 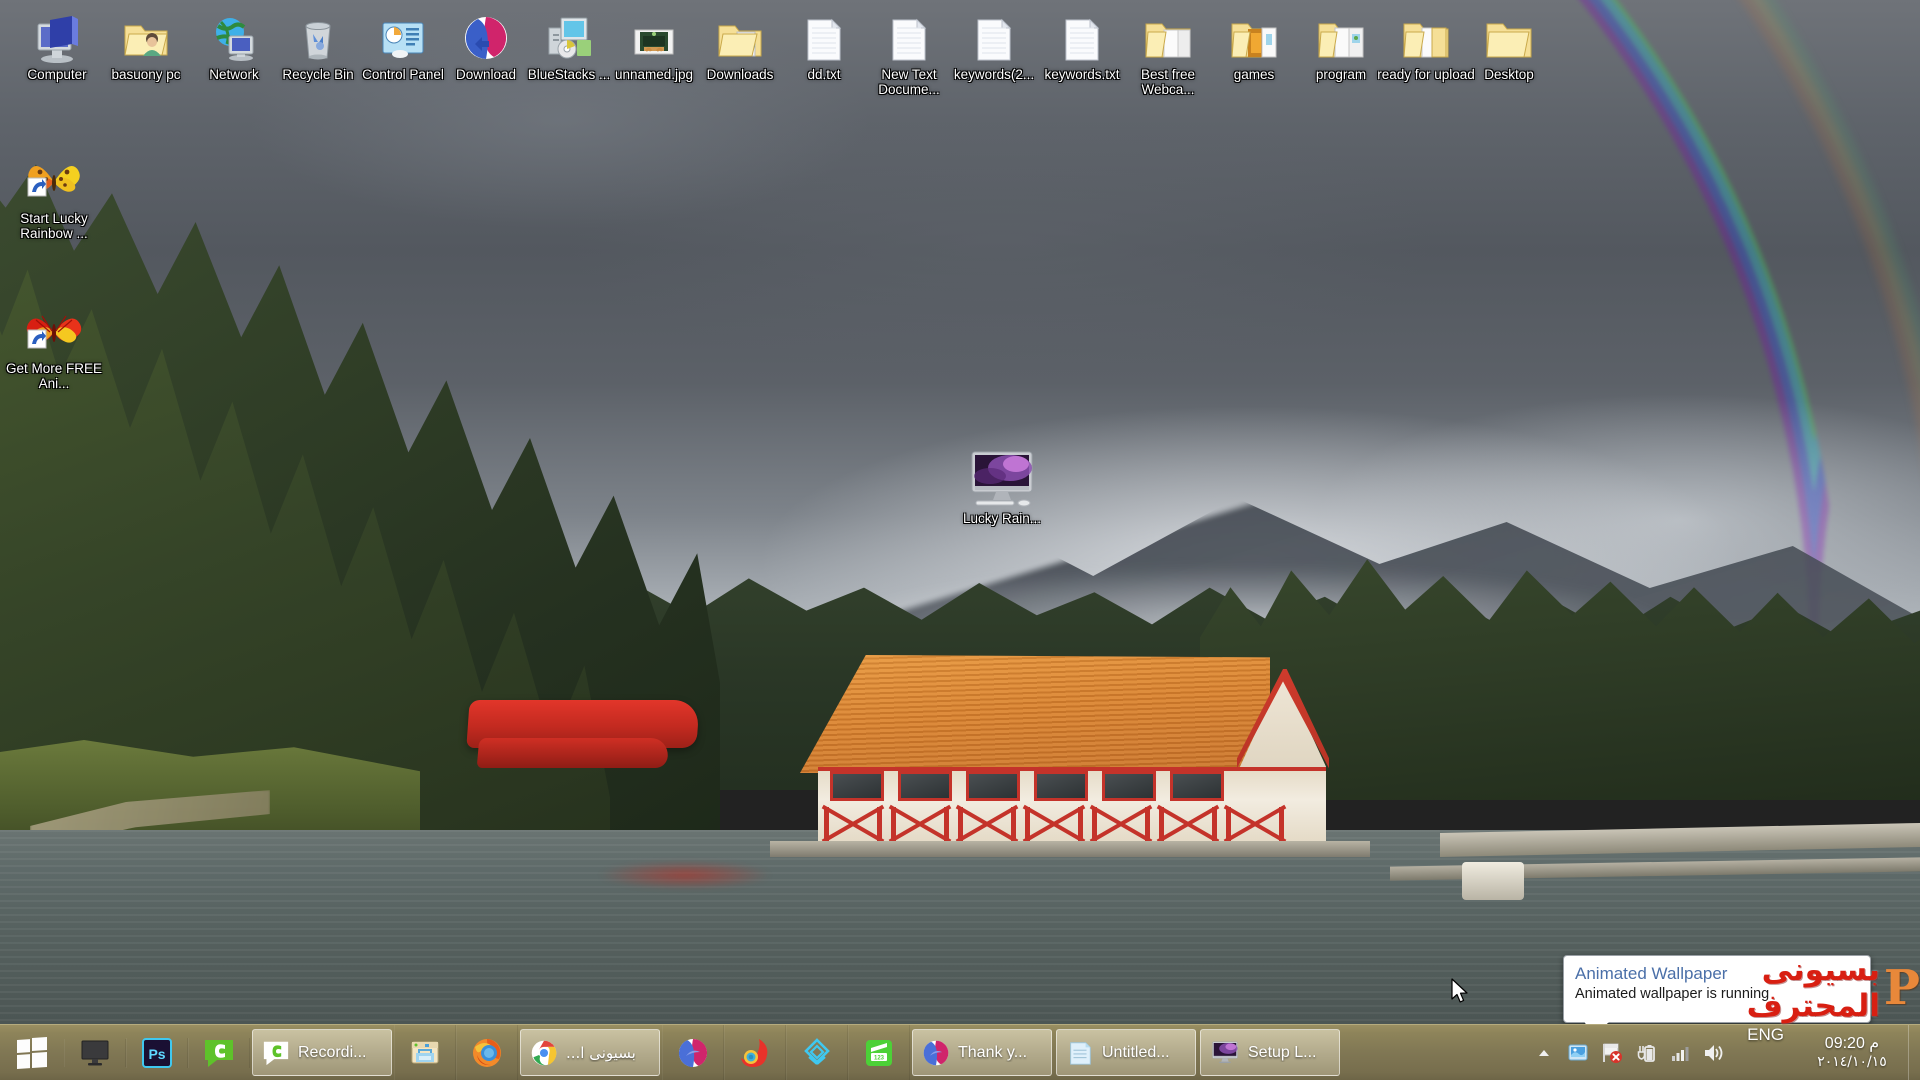 I want to click on taskbar-camtasia, so click(x=219, y=1052).